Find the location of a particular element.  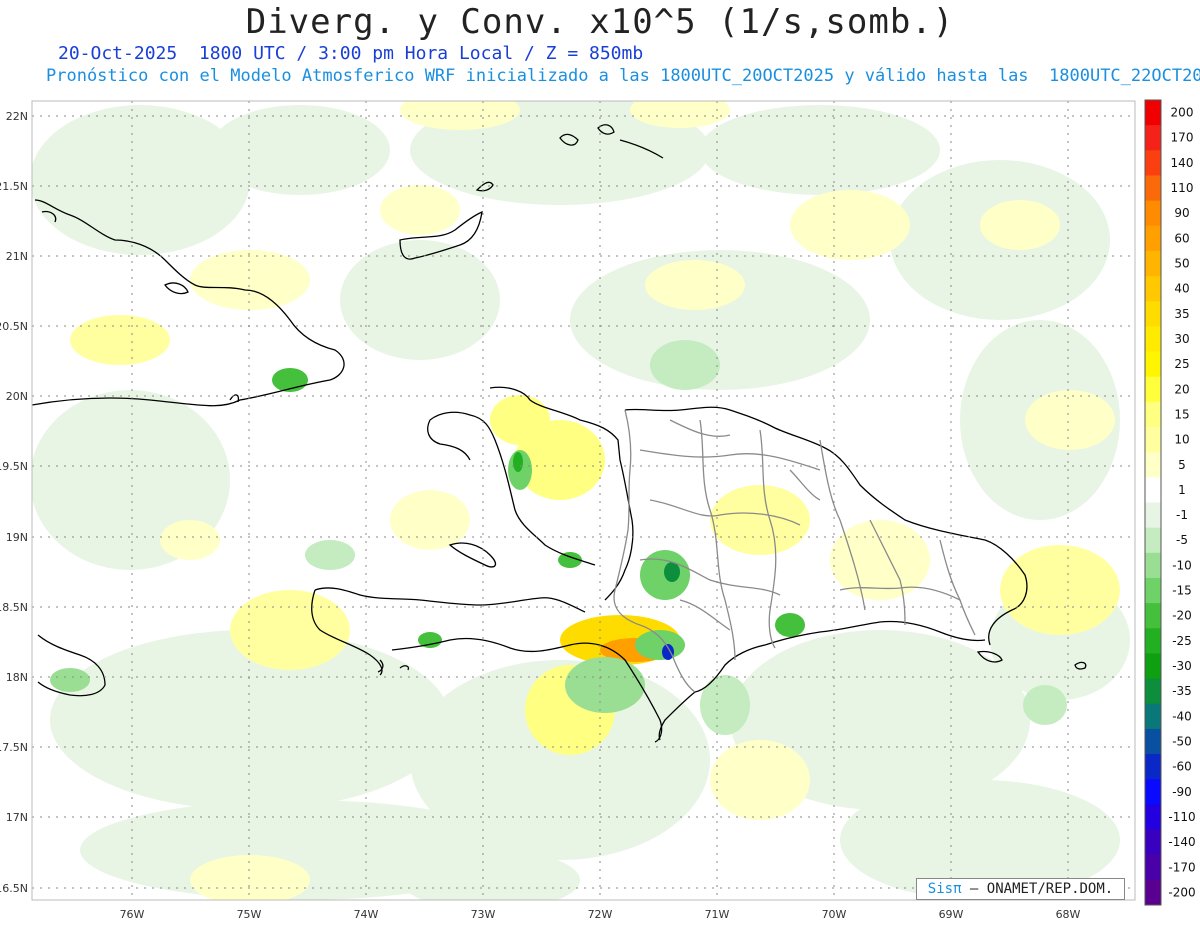

colorbar-label: -200 is located at coordinates (1181, 892).